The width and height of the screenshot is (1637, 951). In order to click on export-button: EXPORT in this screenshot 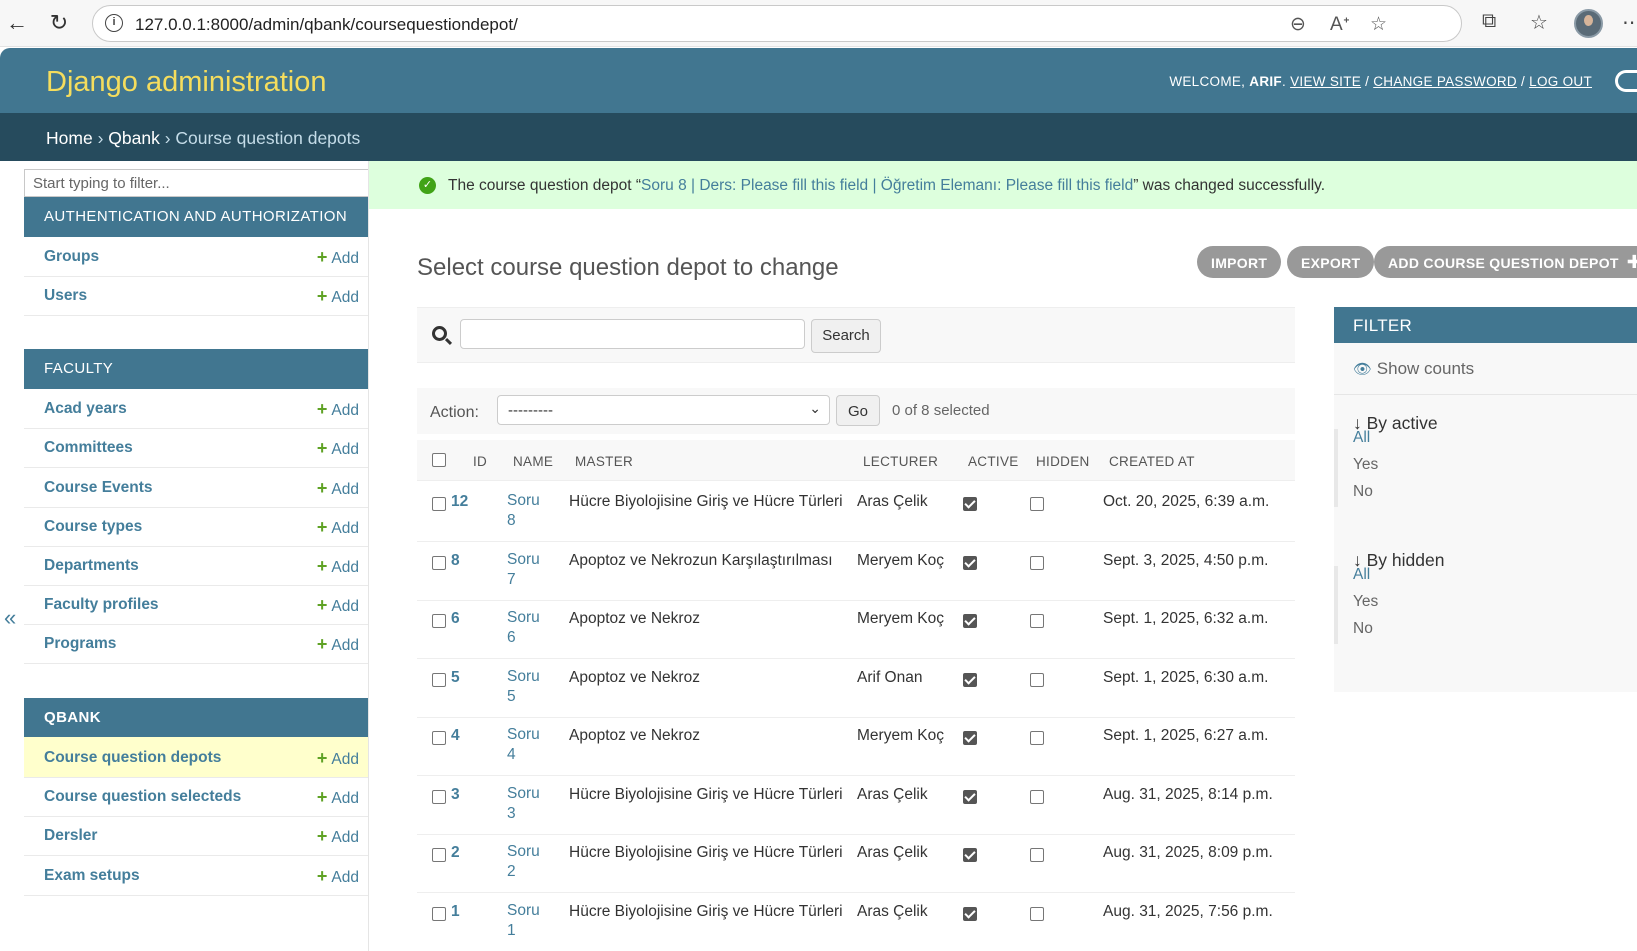, I will do `click(1331, 262)`.